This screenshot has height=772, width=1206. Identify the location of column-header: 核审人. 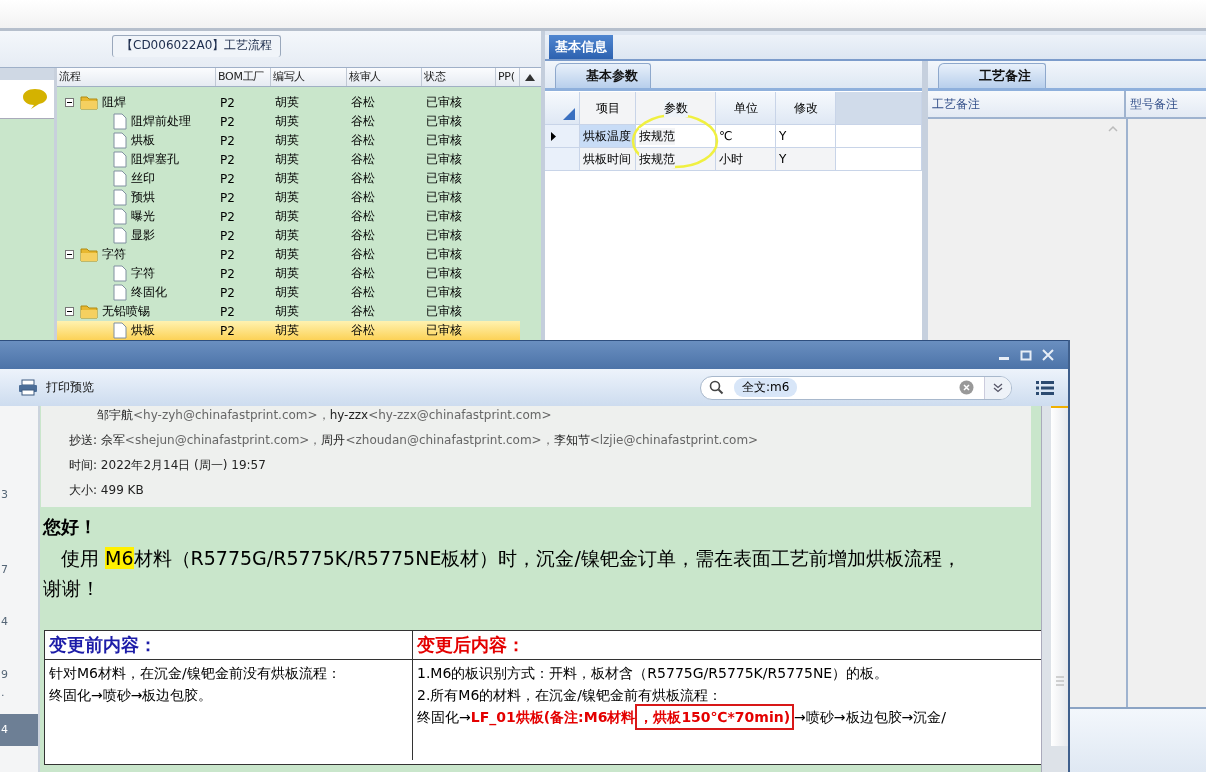
(384, 77).